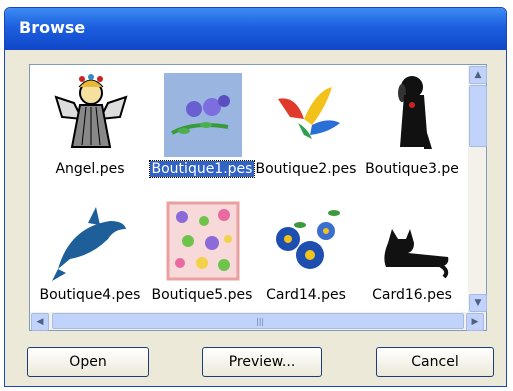 Image resolution: width=513 pixels, height=391 pixels. What do you see at coordinates (435, 362) in the screenshot?
I see `cancel-button: Cancel` at bounding box center [435, 362].